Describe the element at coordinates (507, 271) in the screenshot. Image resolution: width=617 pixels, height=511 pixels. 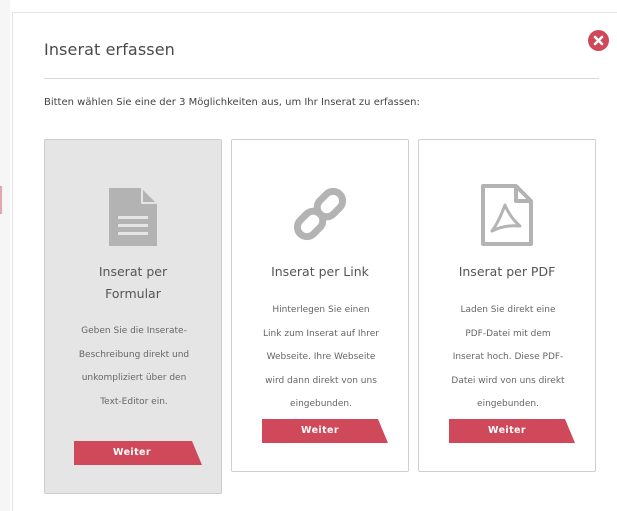
I see `option-heading: Inserat per PDF` at that location.